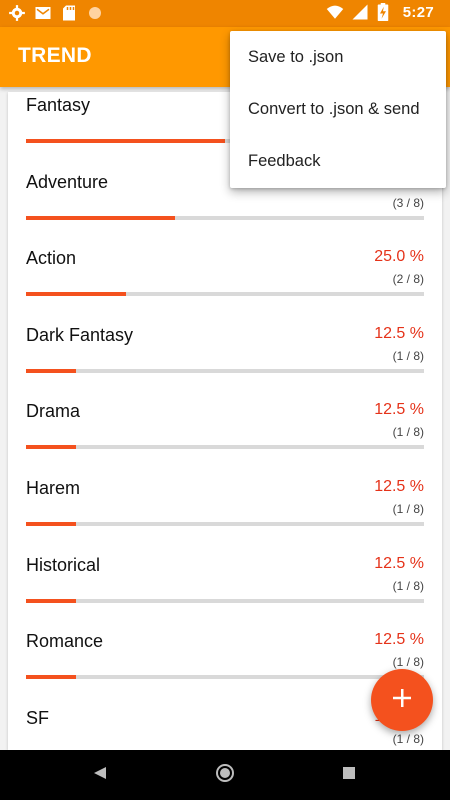  What do you see at coordinates (65, 641) in the screenshot?
I see `trend-name: Romance` at bounding box center [65, 641].